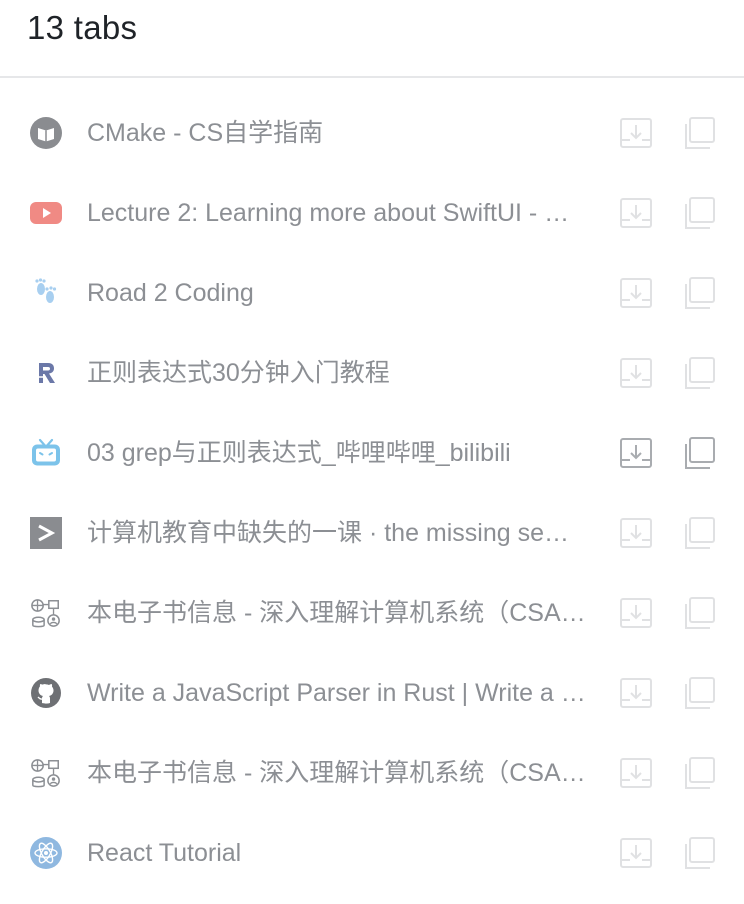  Describe the element at coordinates (46, 133) in the screenshot. I see `book-icon` at that location.